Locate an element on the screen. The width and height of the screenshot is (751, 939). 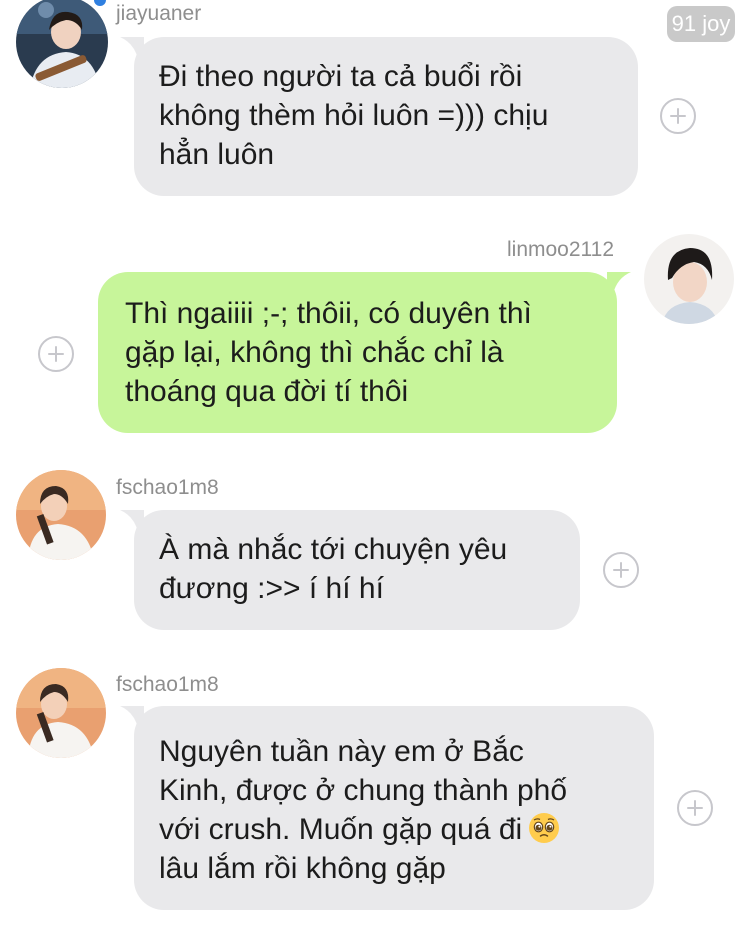
avatar-linmoo2112 is located at coordinates (689, 279).